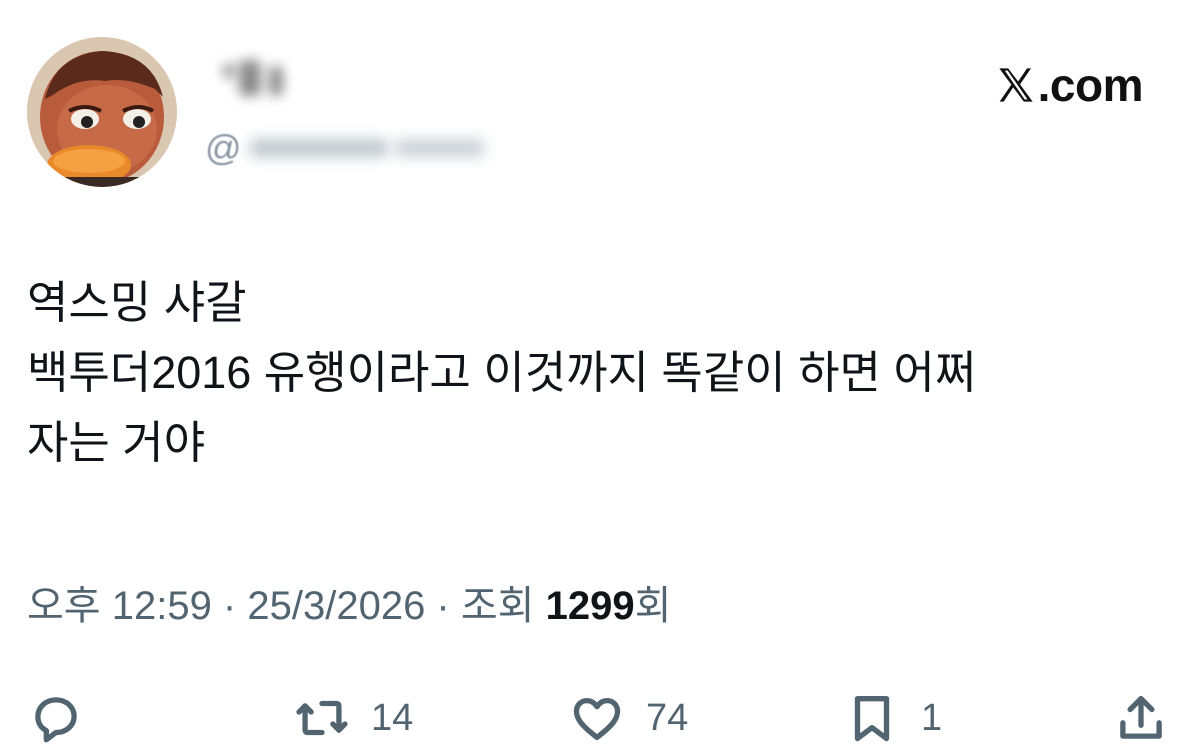  I want to click on share-button, so click(1141, 718).